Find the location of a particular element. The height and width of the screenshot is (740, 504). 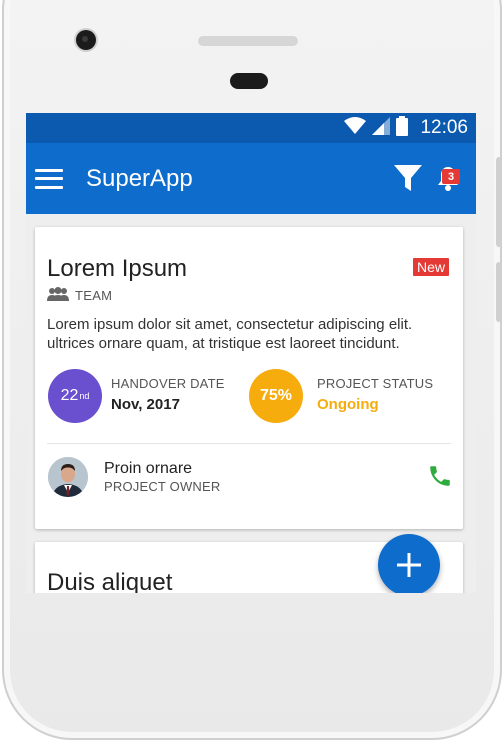

handover-date-label: HANDOVER DATE is located at coordinates (168, 383).